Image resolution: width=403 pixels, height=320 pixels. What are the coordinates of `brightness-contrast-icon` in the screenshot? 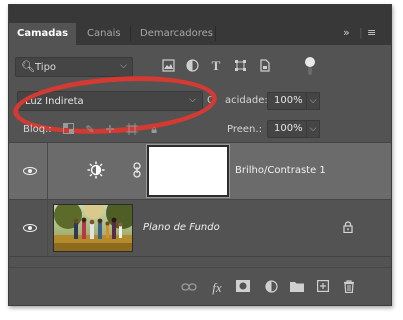 It's located at (96, 172).